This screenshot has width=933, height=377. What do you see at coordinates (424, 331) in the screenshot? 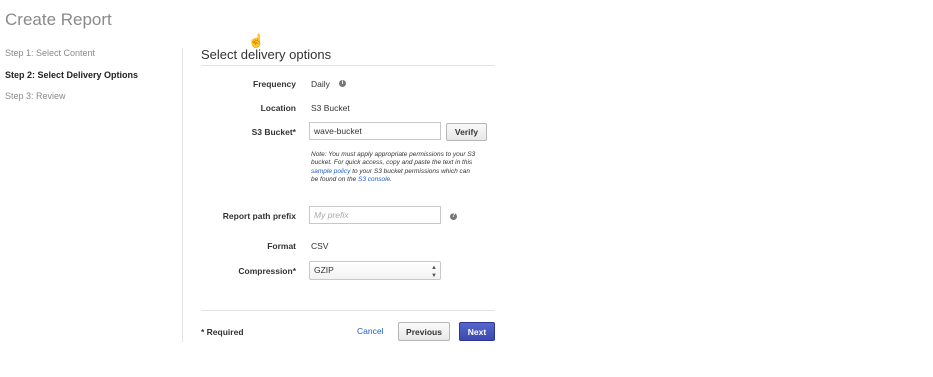
I see `previous-button: Previous` at bounding box center [424, 331].